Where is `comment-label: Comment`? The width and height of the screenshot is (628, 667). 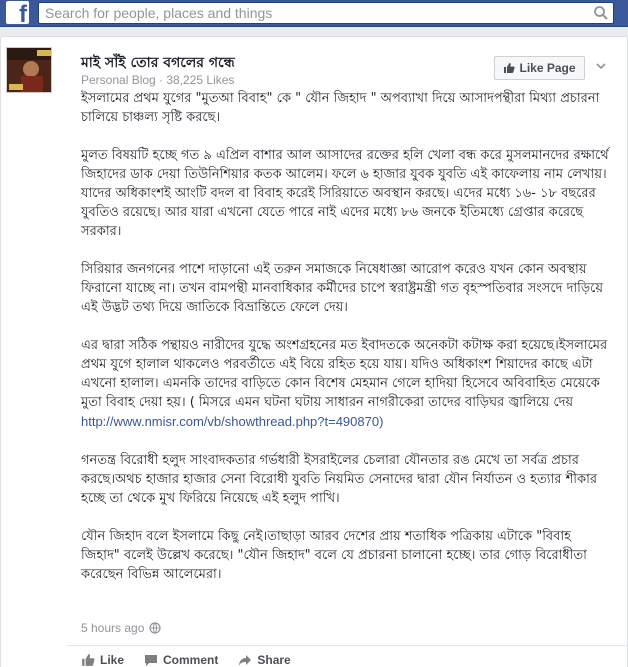
comment-label: Comment is located at coordinates (191, 660).